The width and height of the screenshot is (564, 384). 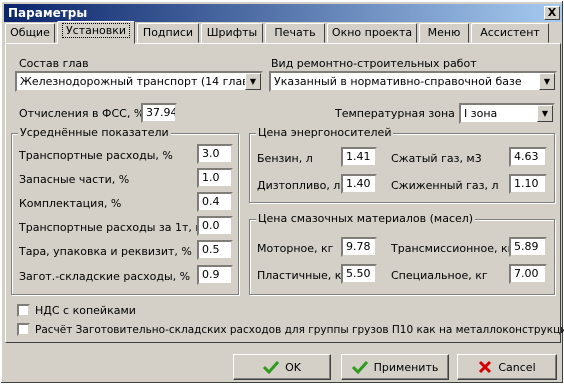 I want to click on fss-label: Отчисления в ФСС, %, so click(x=82, y=113).